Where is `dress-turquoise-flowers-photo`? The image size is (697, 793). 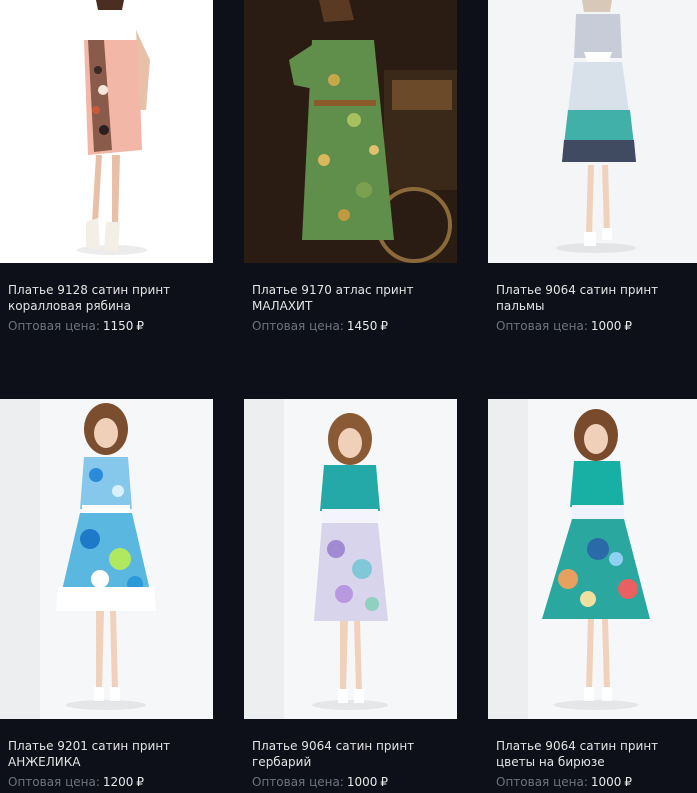 dress-turquoise-flowers-photo is located at coordinates (592, 559).